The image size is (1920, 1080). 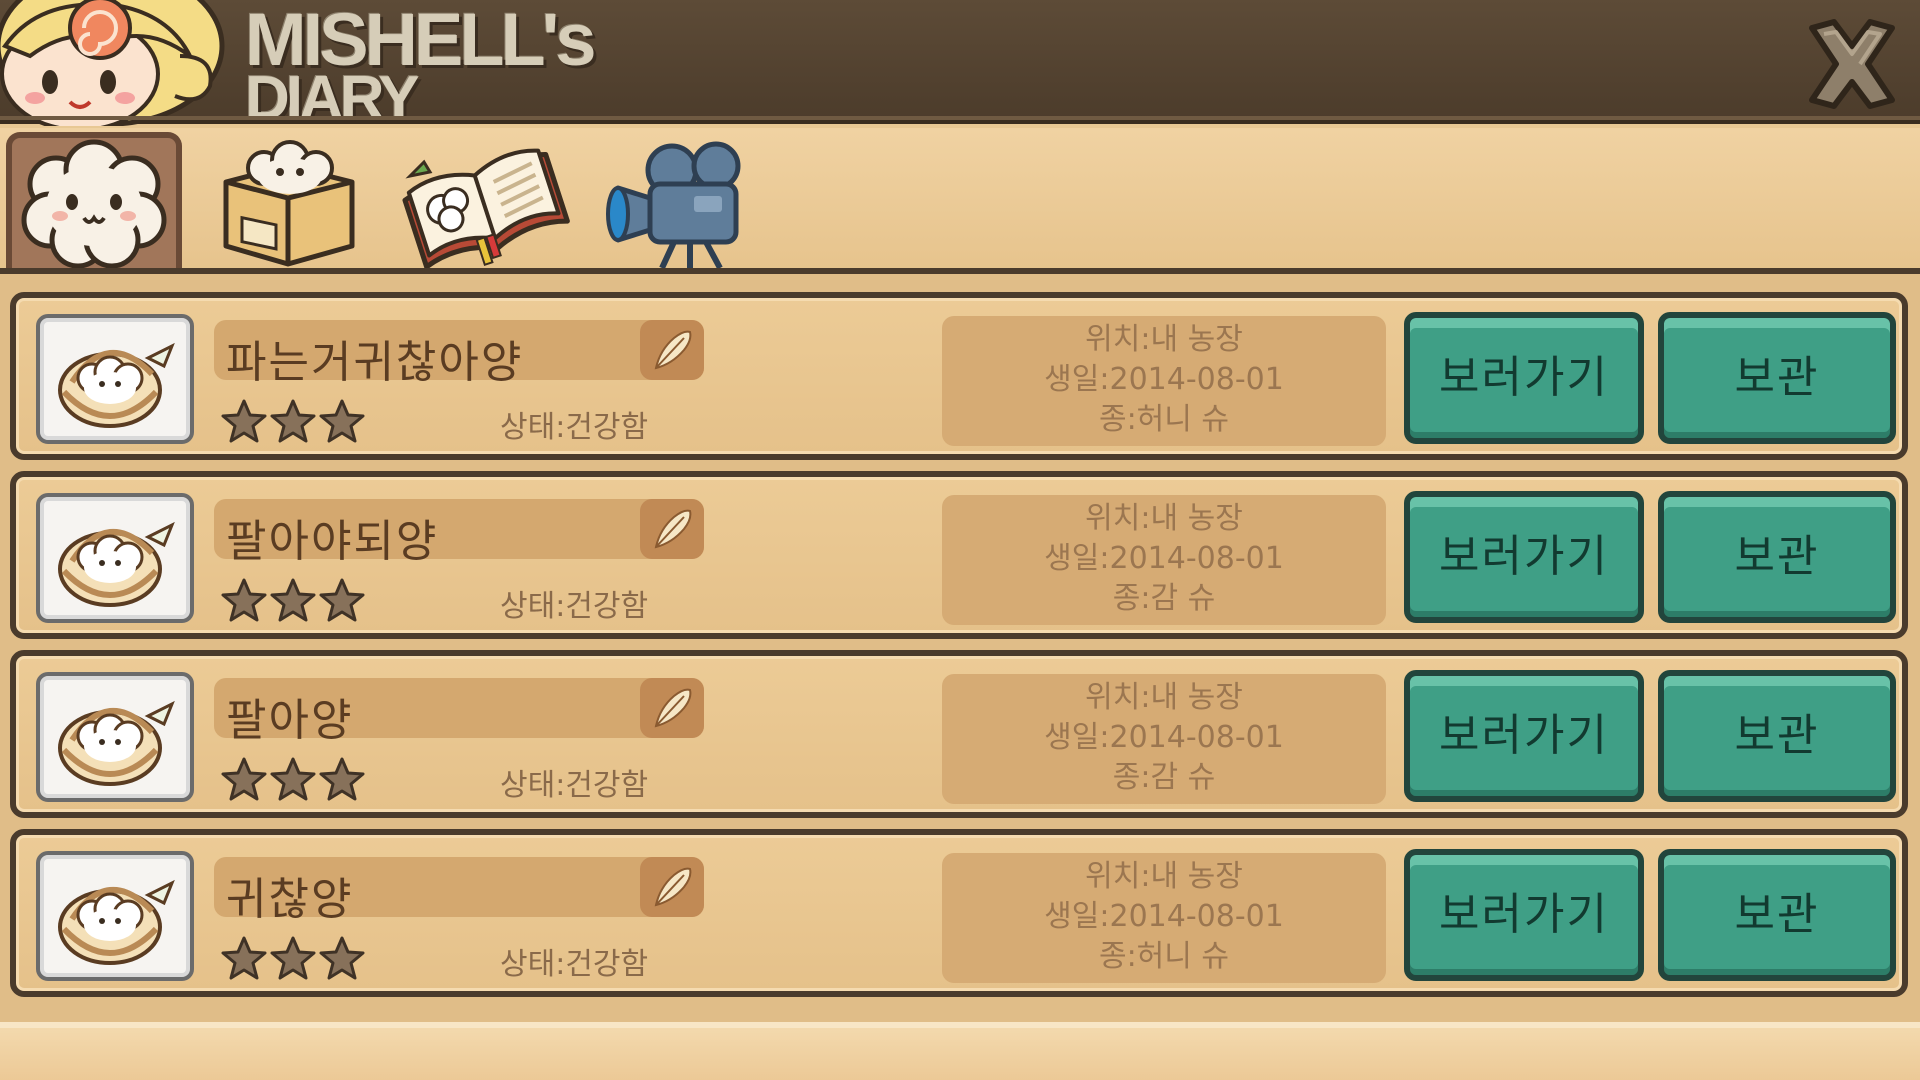 I want to click on sheep-name: 팔아양, so click(x=290, y=720).